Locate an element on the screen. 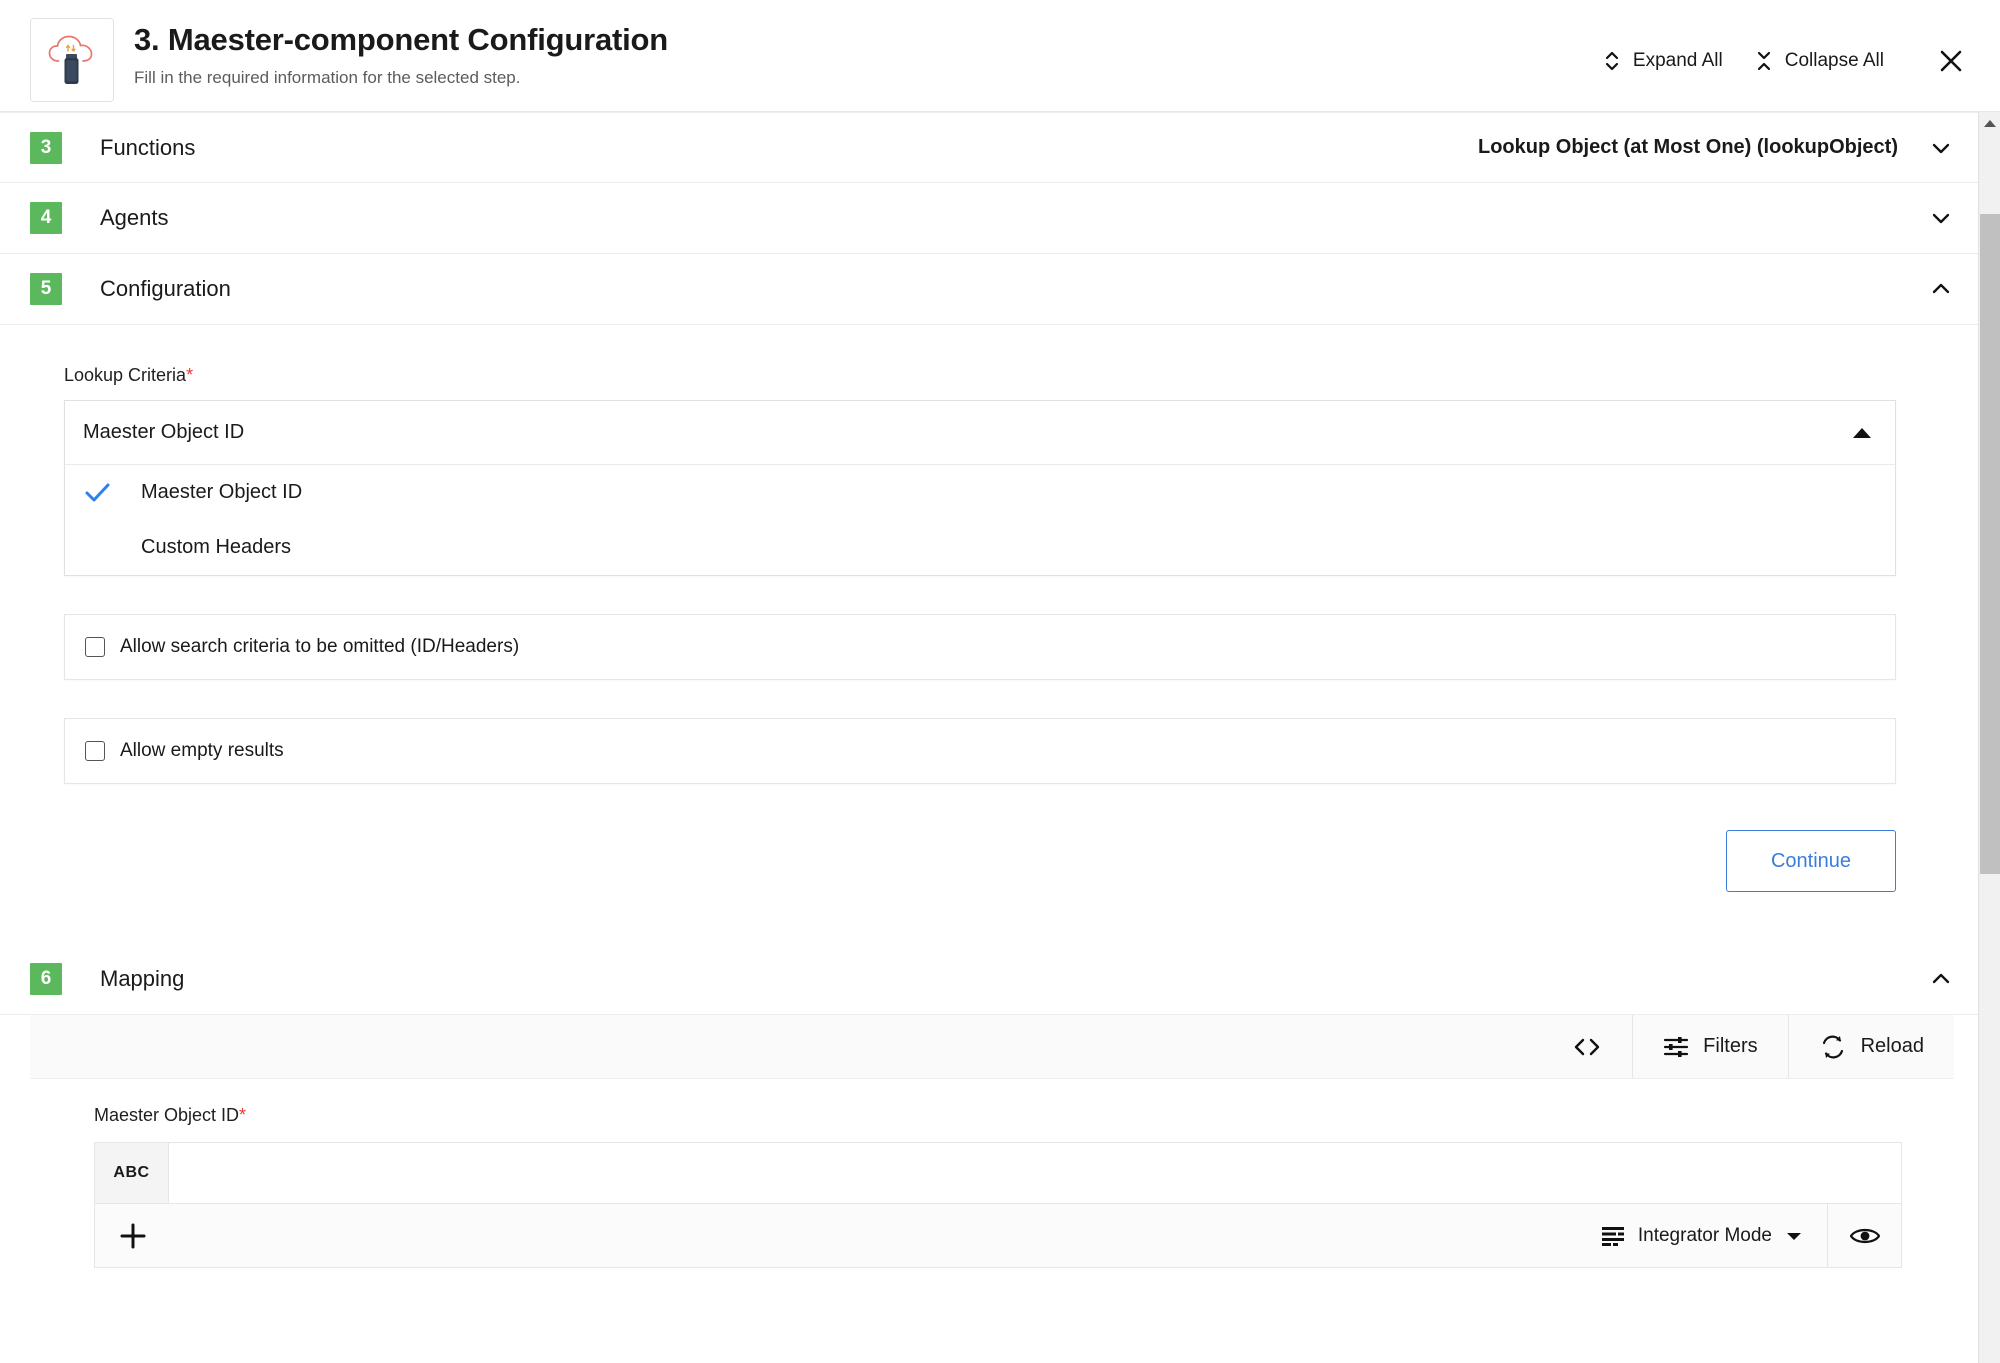 The height and width of the screenshot is (1363, 2000). option-label: Maester Object ID is located at coordinates (222, 492).